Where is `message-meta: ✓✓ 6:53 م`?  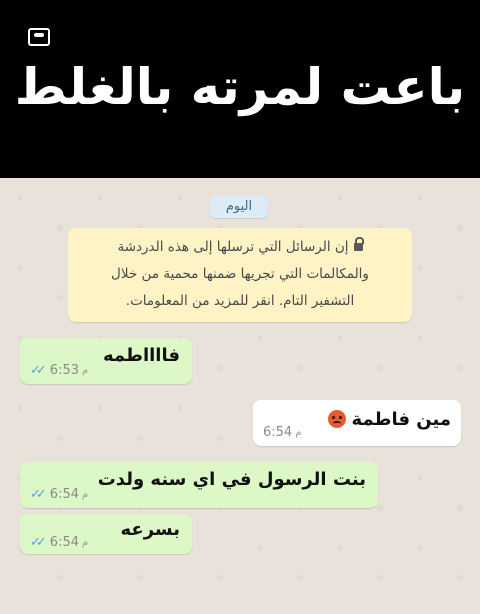 message-meta: ✓✓ 6:53 م is located at coordinates (59, 370).